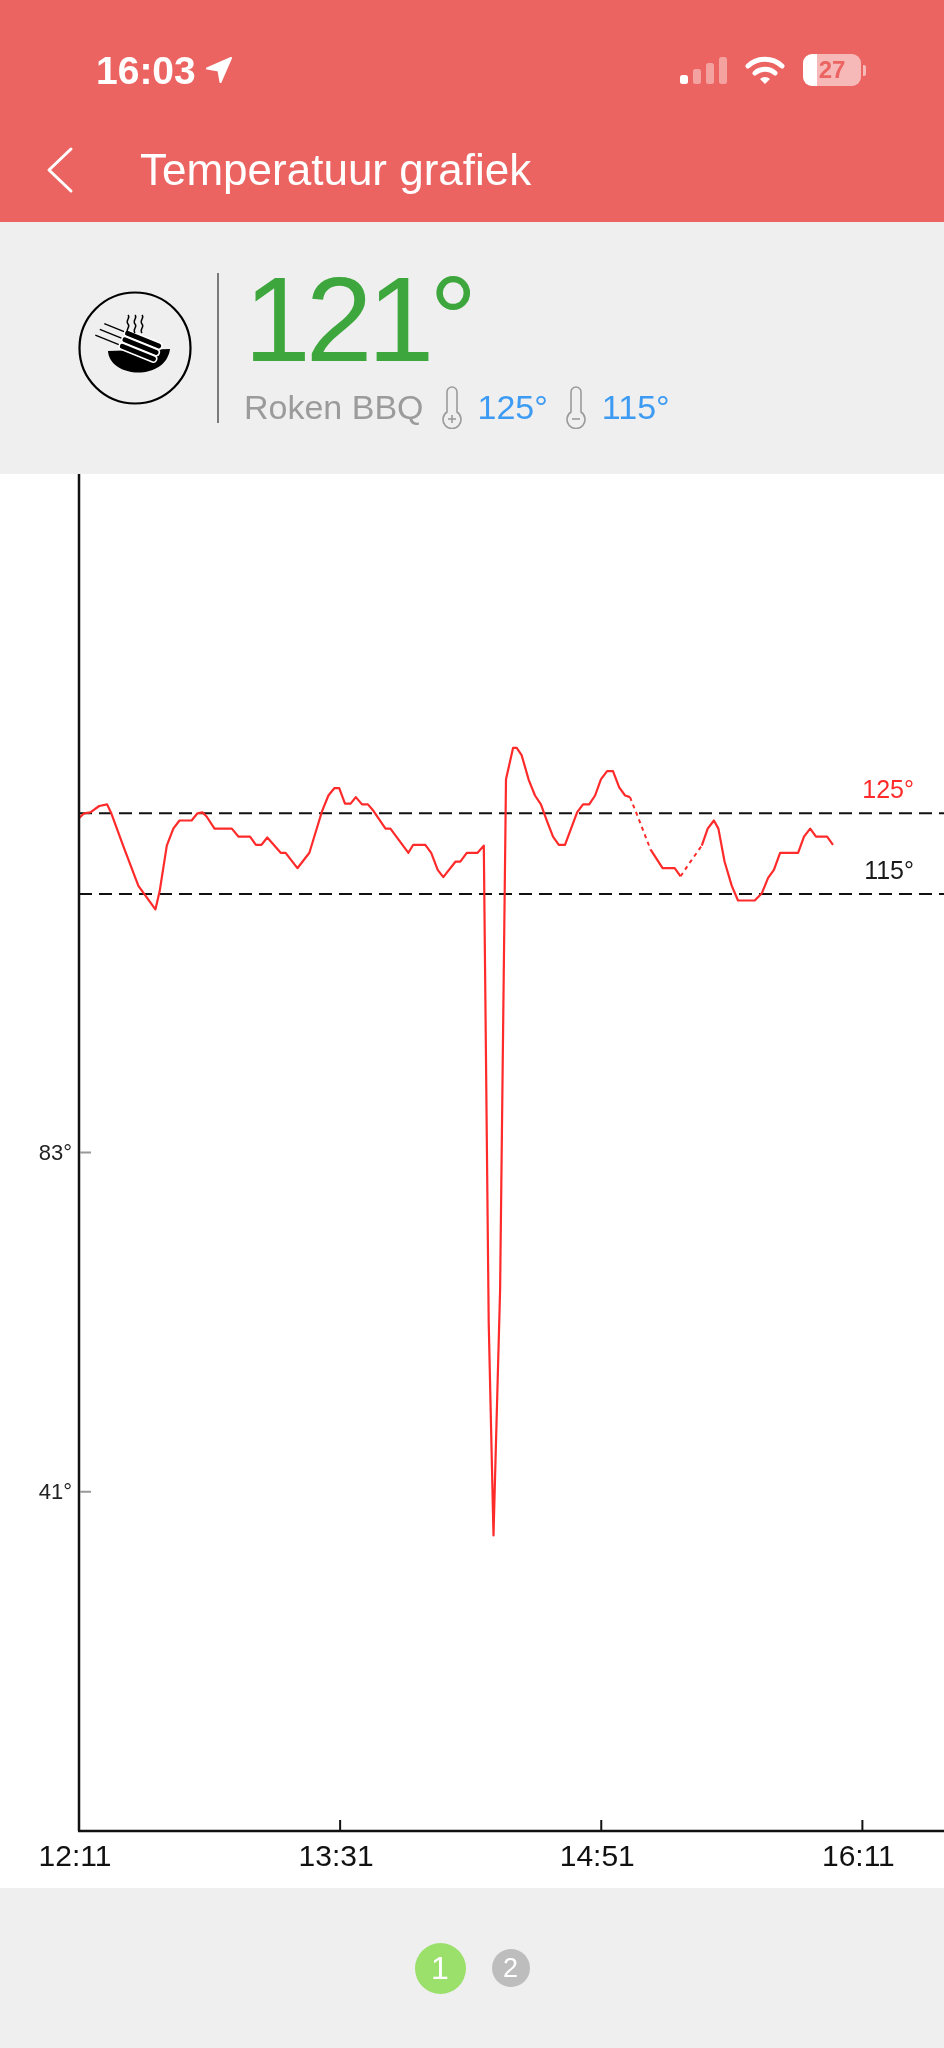 The height and width of the screenshot is (2048, 944). I want to click on thermometer-plus-icon, so click(451, 407).